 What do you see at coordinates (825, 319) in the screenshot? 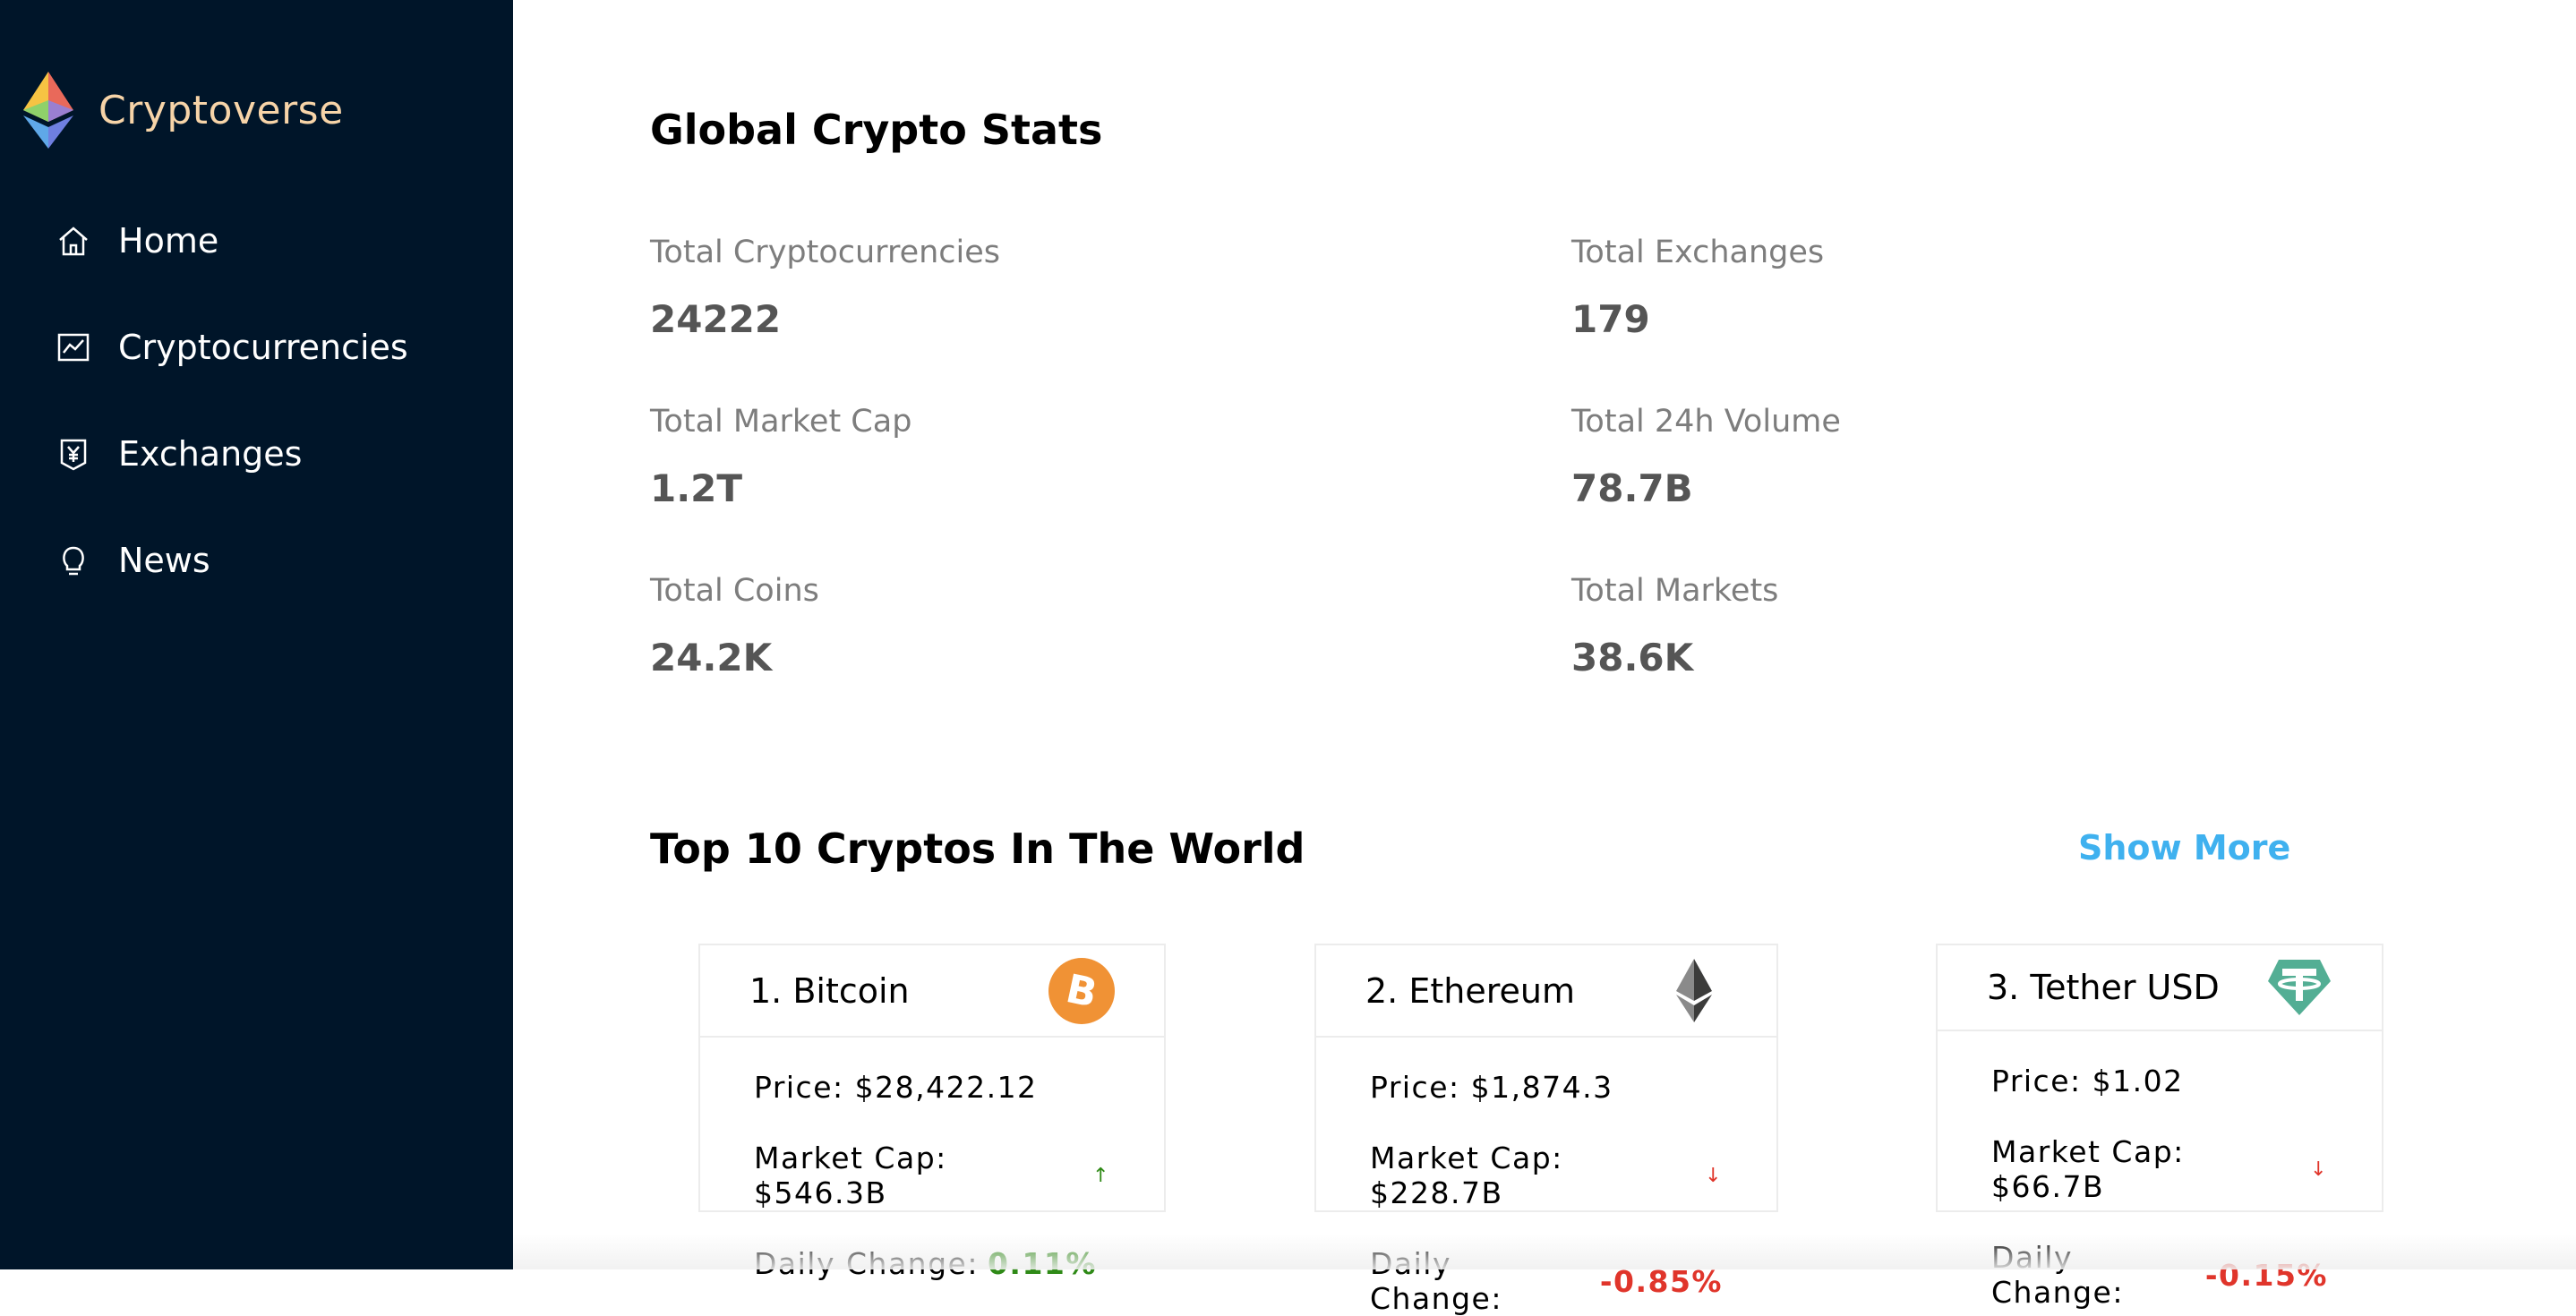
I see `stat-value: 24222` at bounding box center [825, 319].